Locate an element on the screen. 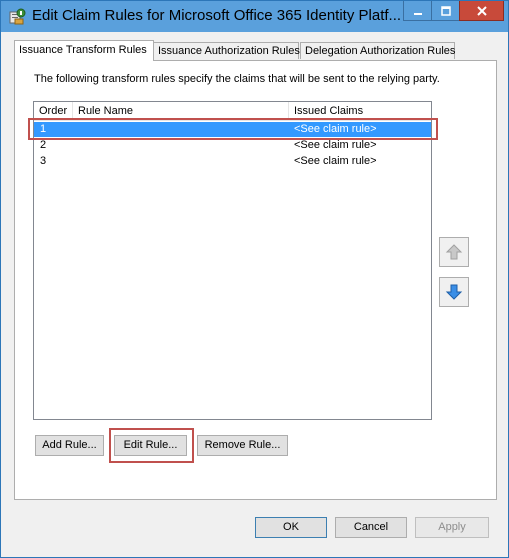 This screenshot has height=558, width=509. claim-rules-app-icon is located at coordinates (17, 16).